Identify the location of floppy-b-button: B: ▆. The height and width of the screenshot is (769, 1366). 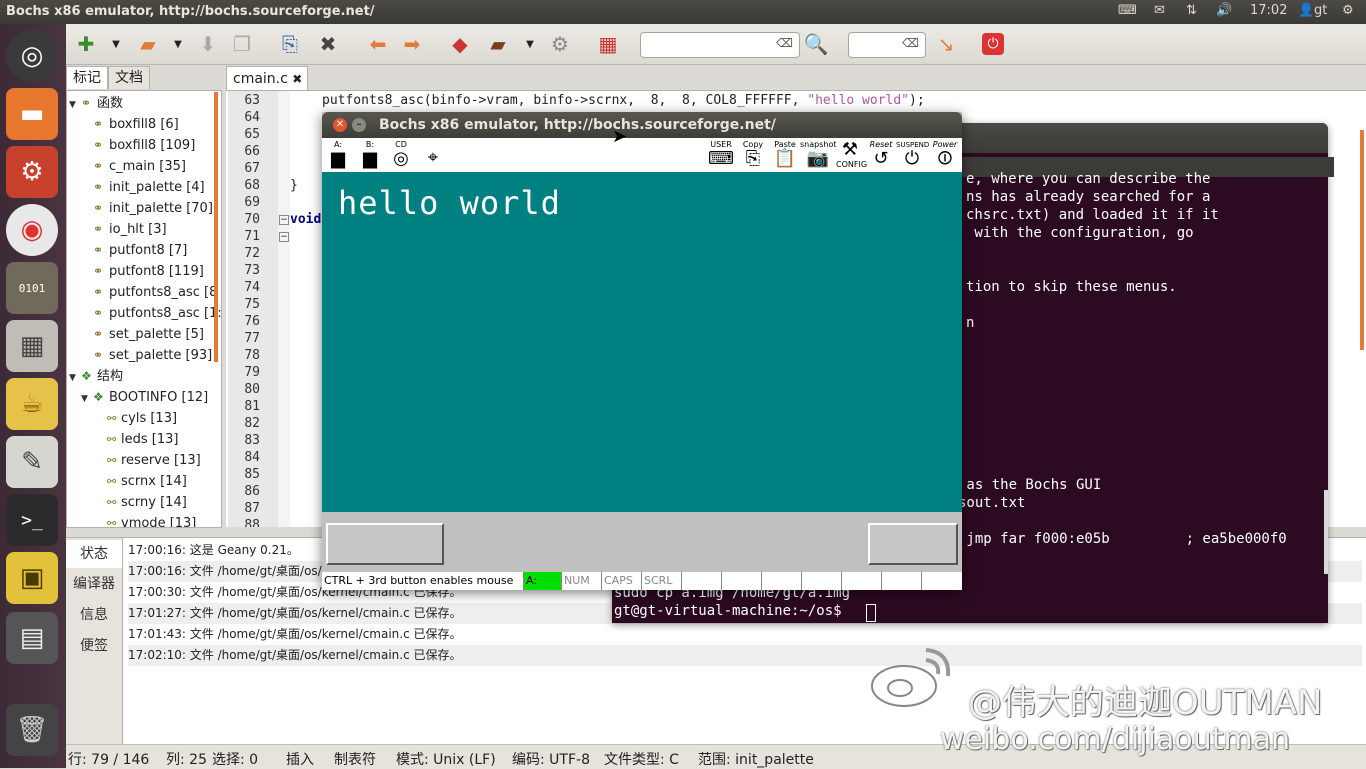
(370, 155).